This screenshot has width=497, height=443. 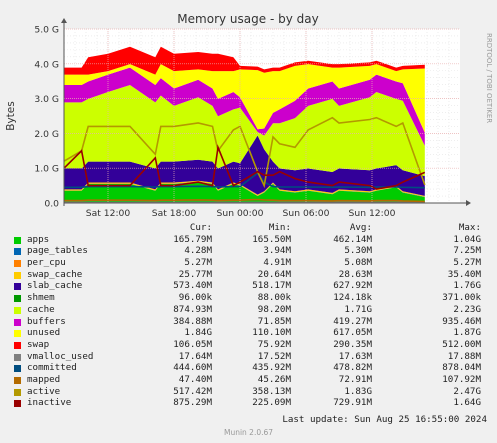 I want to click on legend-header-avg: Avg:, so click(x=360, y=227).